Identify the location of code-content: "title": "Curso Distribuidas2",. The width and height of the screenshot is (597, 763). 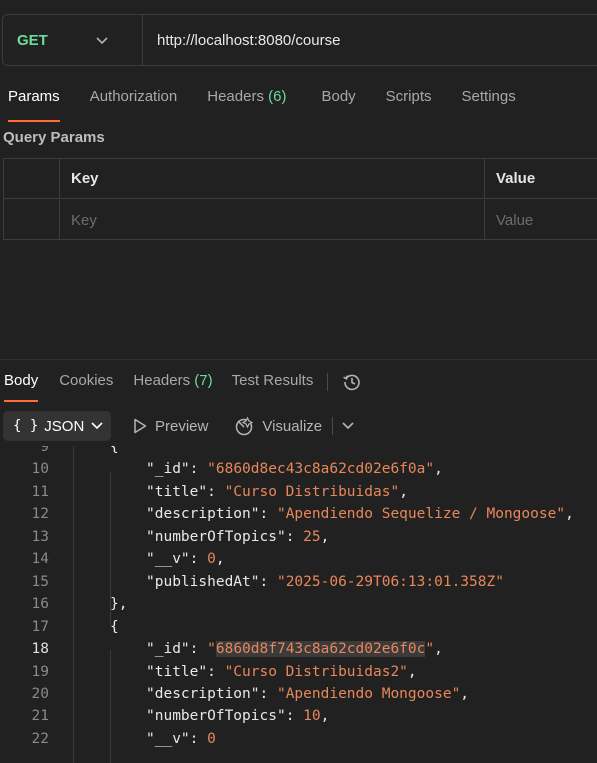
(281, 672).